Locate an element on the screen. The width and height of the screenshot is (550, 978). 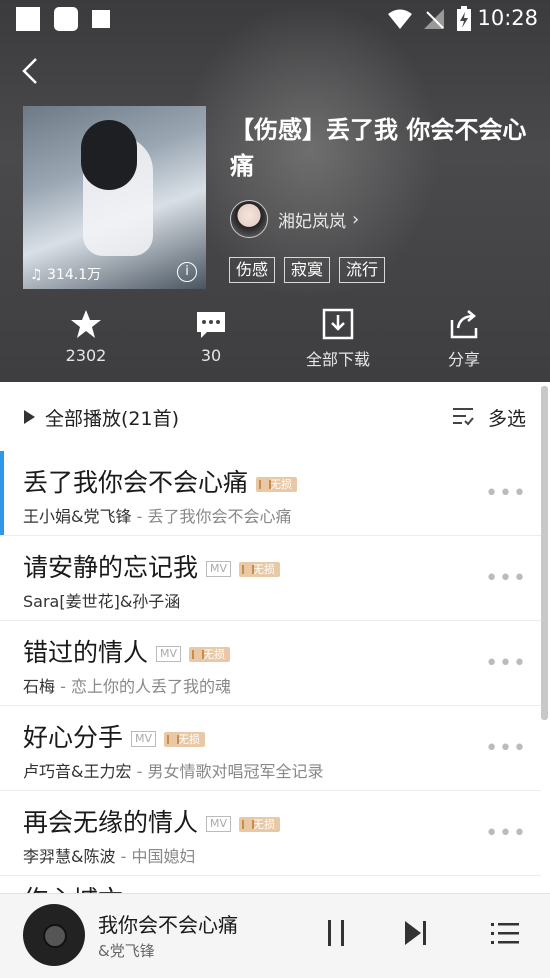
tag: 寂寞 is located at coordinates (307, 270).